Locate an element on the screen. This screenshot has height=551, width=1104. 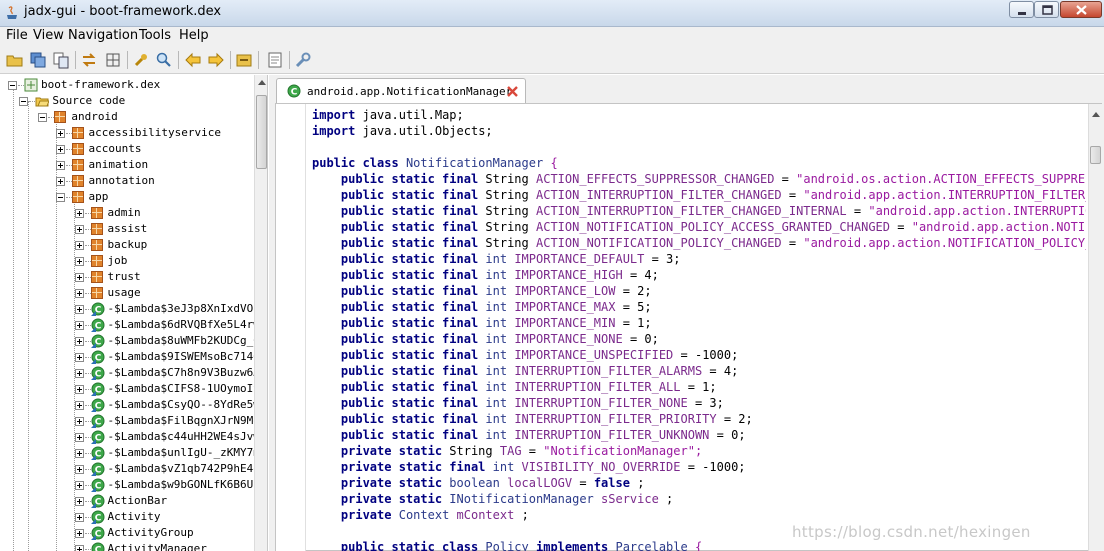
tree-item-package: accessibilityservice is located at coordinates (127, 133).